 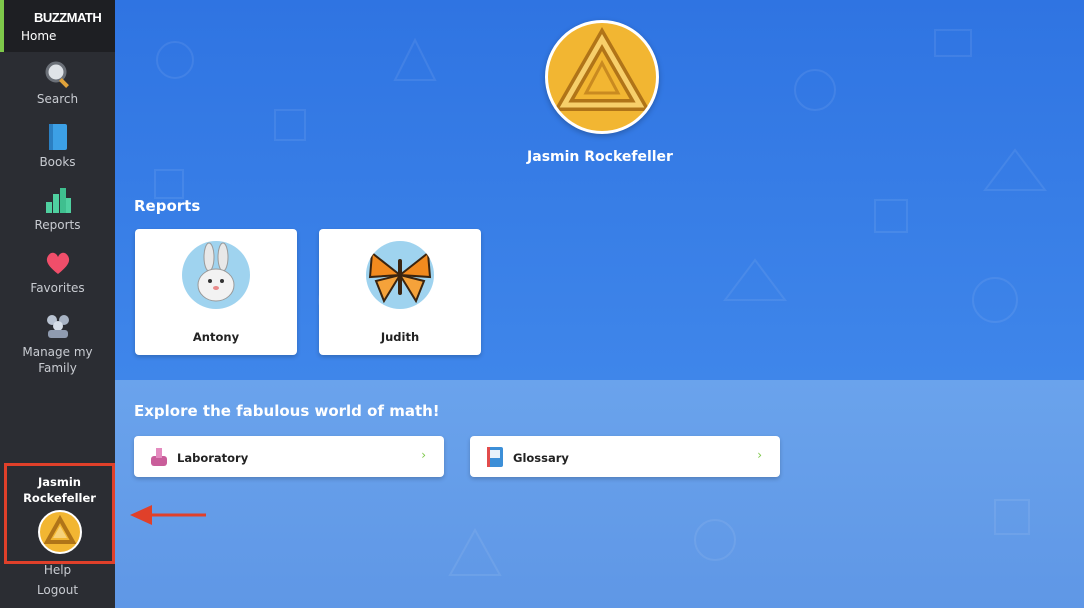 I want to click on home-label: Home, so click(x=39, y=36).